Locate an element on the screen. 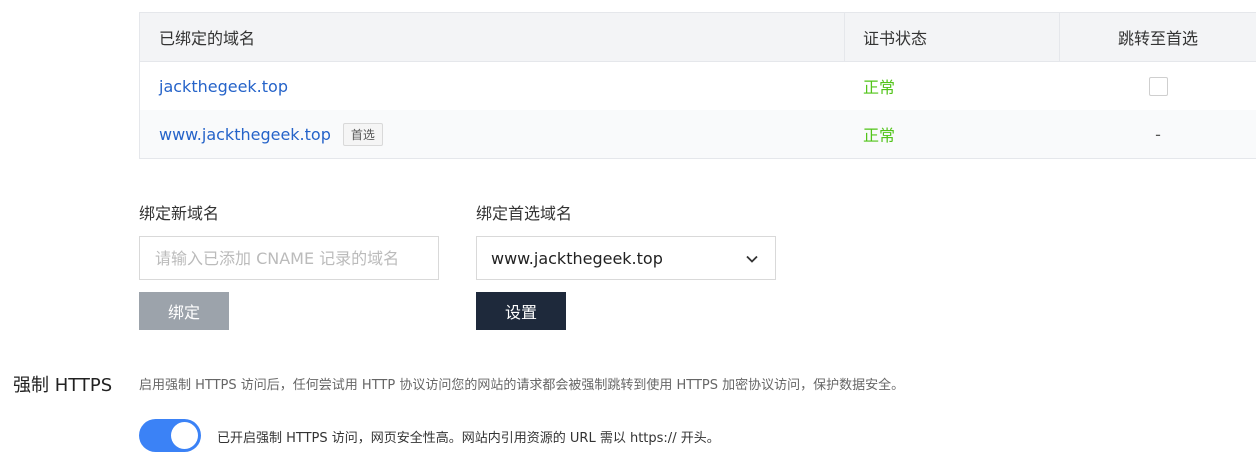 Image resolution: width=1256 pixels, height=468 pixels. header-domain: 已绑定的域名 is located at coordinates (492, 37).